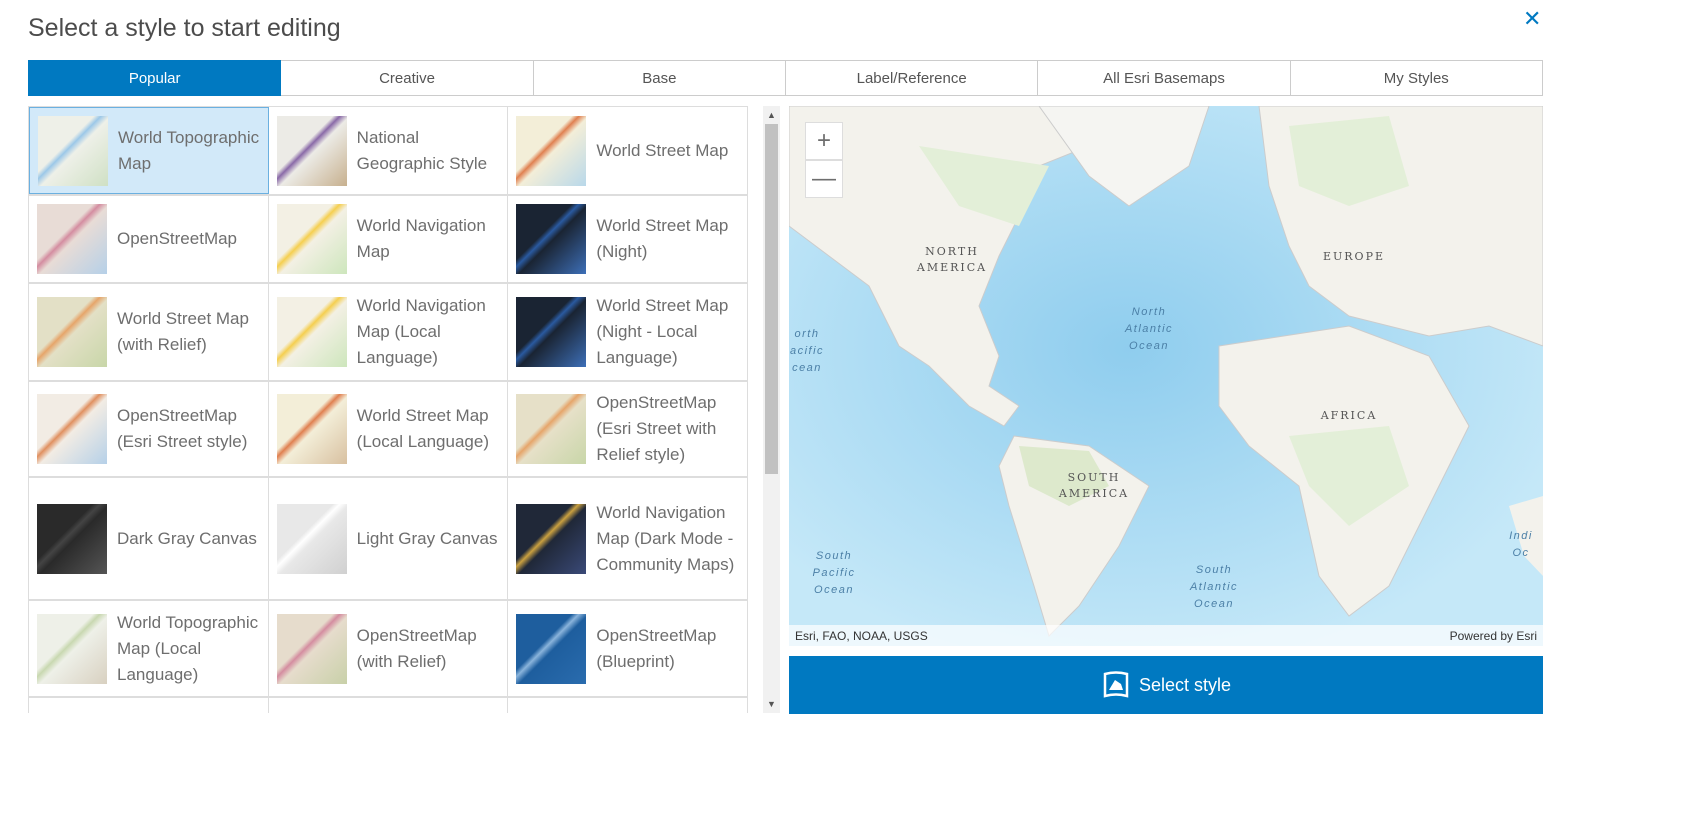 The width and height of the screenshot is (1688, 817). What do you see at coordinates (662, 238) in the screenshot?
I see `style-label: World Street Map (Night)` at bounding box center [662, 238].